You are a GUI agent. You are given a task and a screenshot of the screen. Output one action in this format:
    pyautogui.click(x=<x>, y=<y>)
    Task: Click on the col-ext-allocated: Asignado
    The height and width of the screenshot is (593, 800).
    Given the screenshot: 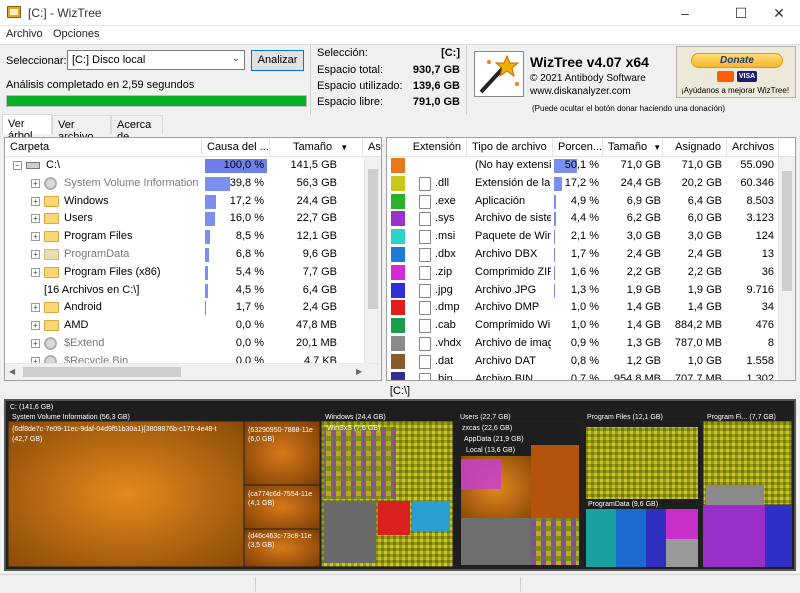 What is the action you would take?
    pyautogui.click(x=695, y=147)
    